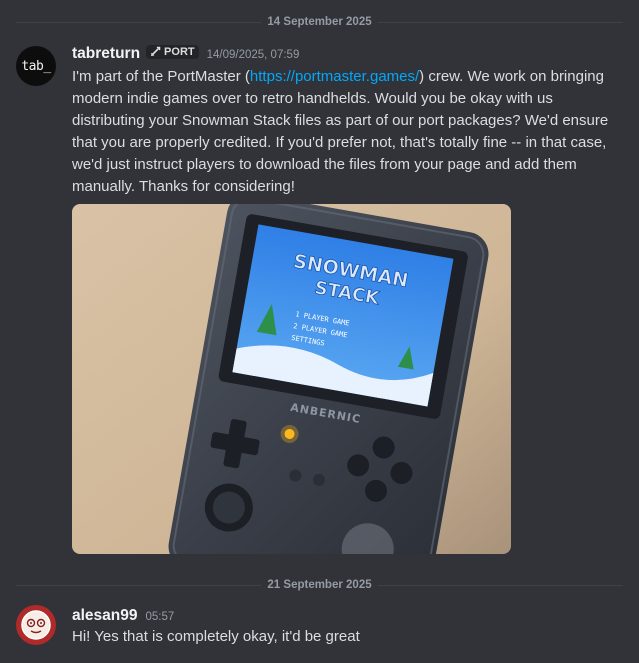  Describe the element at coordinates (105, 616) in the screenshot. I see `username: alesan99` at that location.